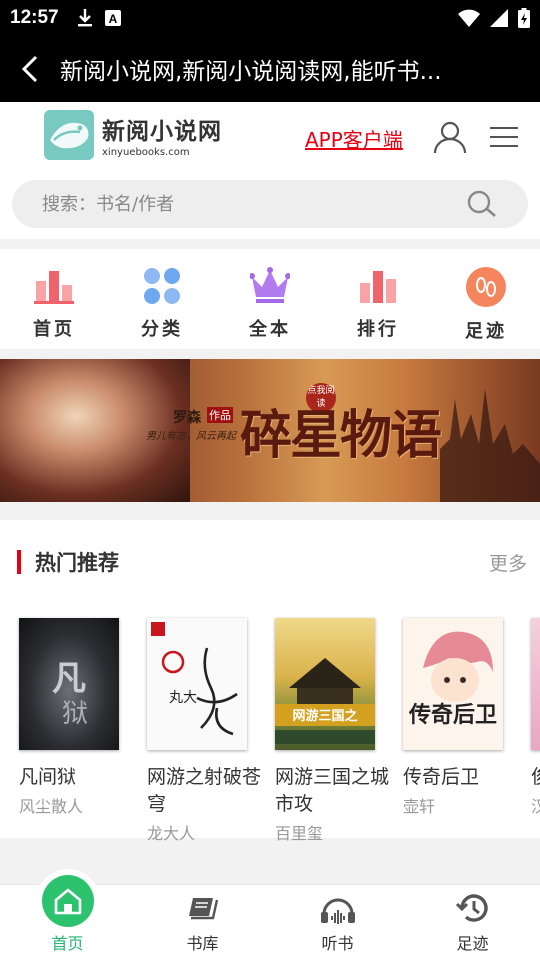 Image resolution: width=540 pixels, height=960 pixels. I want to click on nav-item-category: 分类, so click(162, 299).